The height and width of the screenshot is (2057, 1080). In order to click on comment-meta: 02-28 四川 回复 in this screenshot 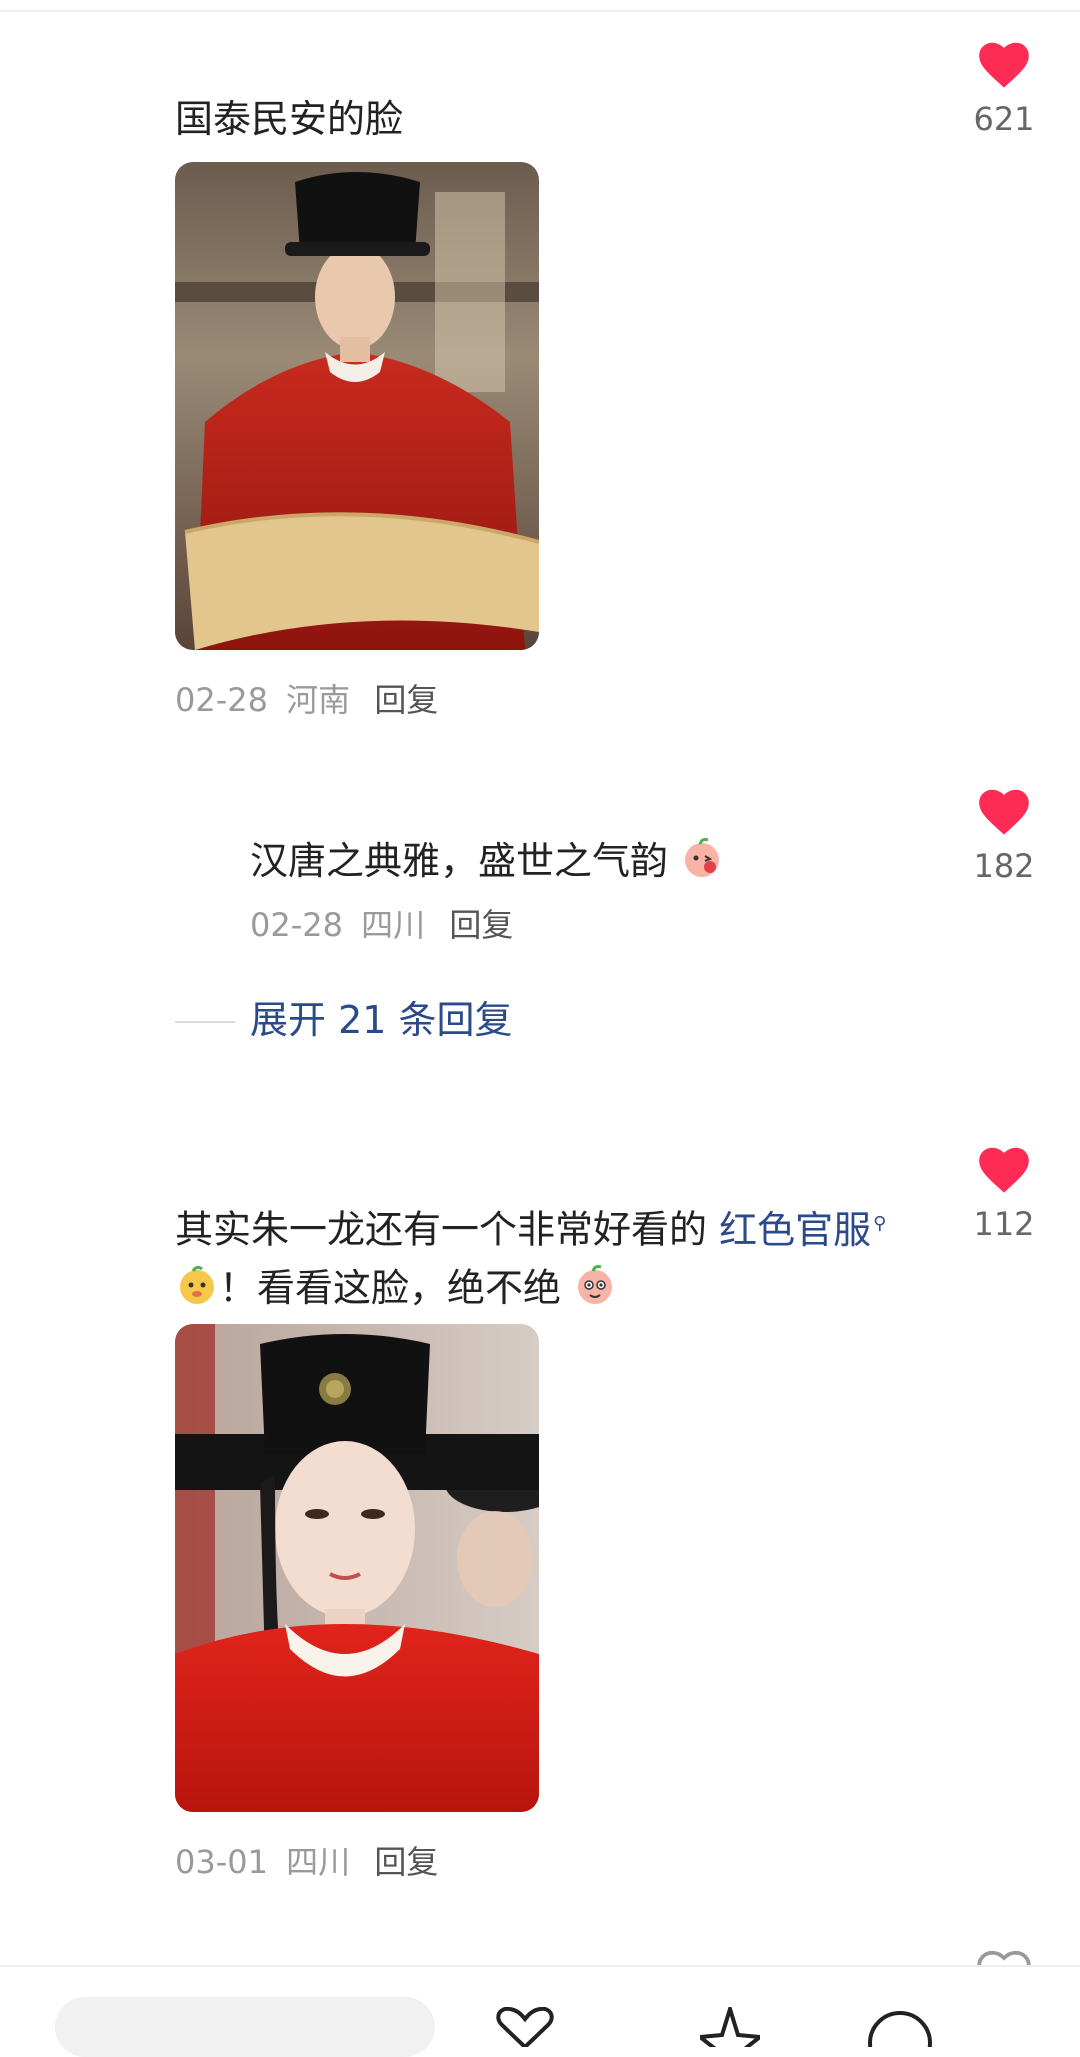, I will do `click(381, 925)`.